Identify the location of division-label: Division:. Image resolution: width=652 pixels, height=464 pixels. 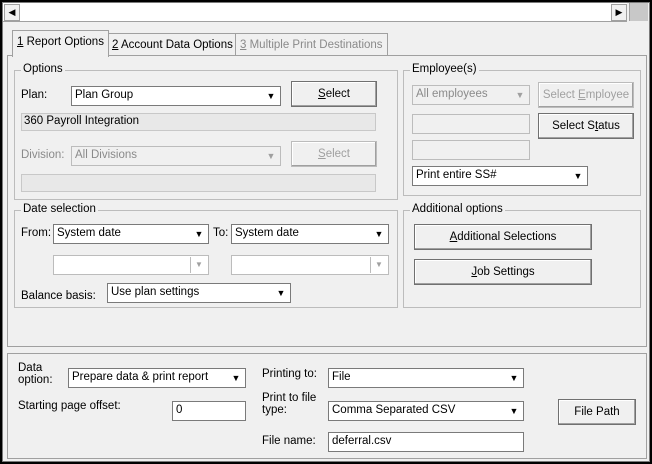
(43, 155).